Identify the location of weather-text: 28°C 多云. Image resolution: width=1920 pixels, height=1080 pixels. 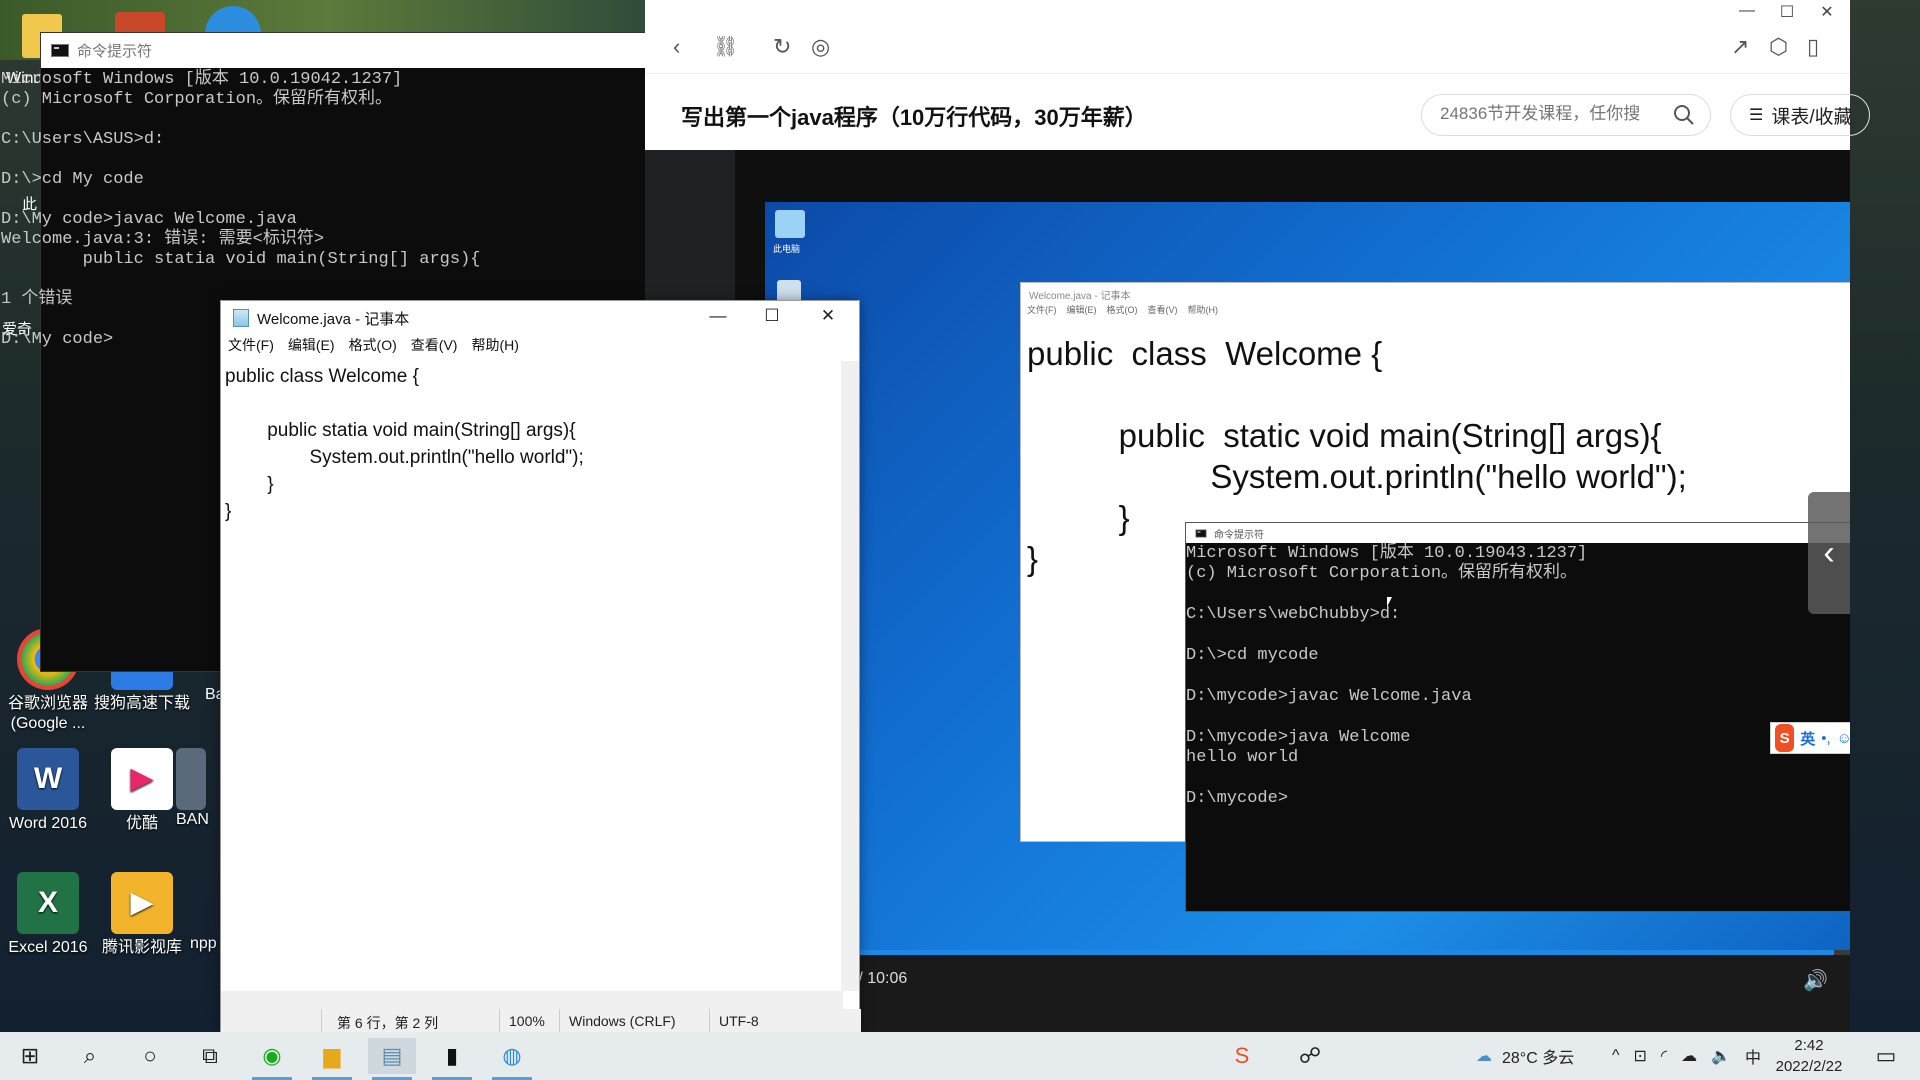
(1538, 1058).